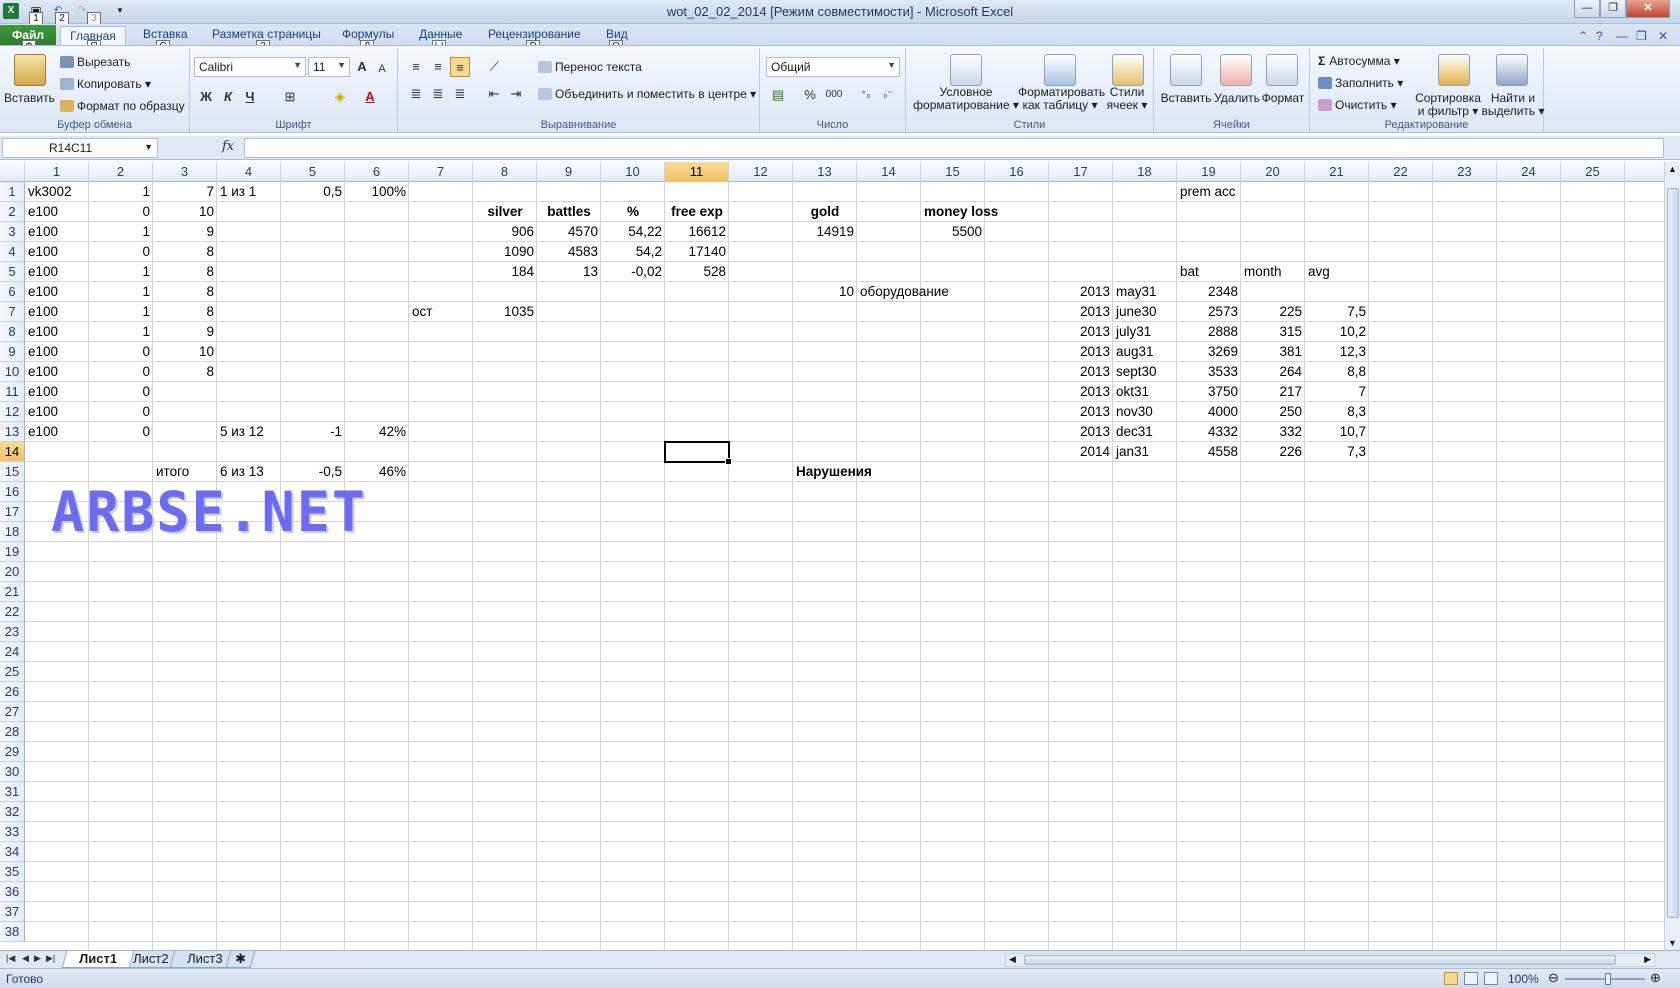 The height and width of the screenshot is (988, 1680). What do you see at coordinates (1513, 105) in the screenshot?
I see `find-select-button: Найти и выделить ▾` at bounding box center [1513, 105].